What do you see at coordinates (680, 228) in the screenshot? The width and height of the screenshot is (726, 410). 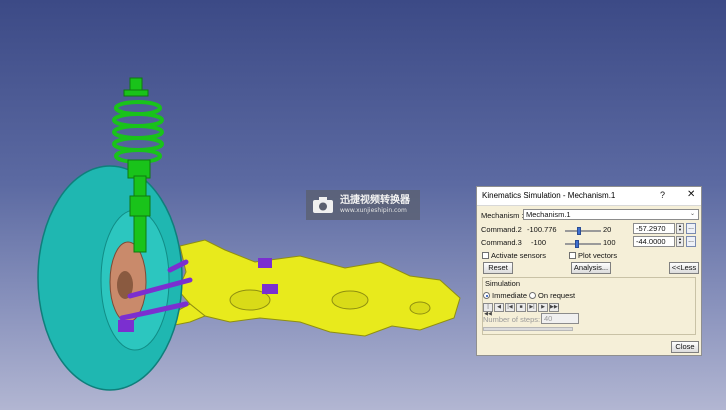 I see `command-2-spinner: ▲ ▼` at bounding box center [680, 228].